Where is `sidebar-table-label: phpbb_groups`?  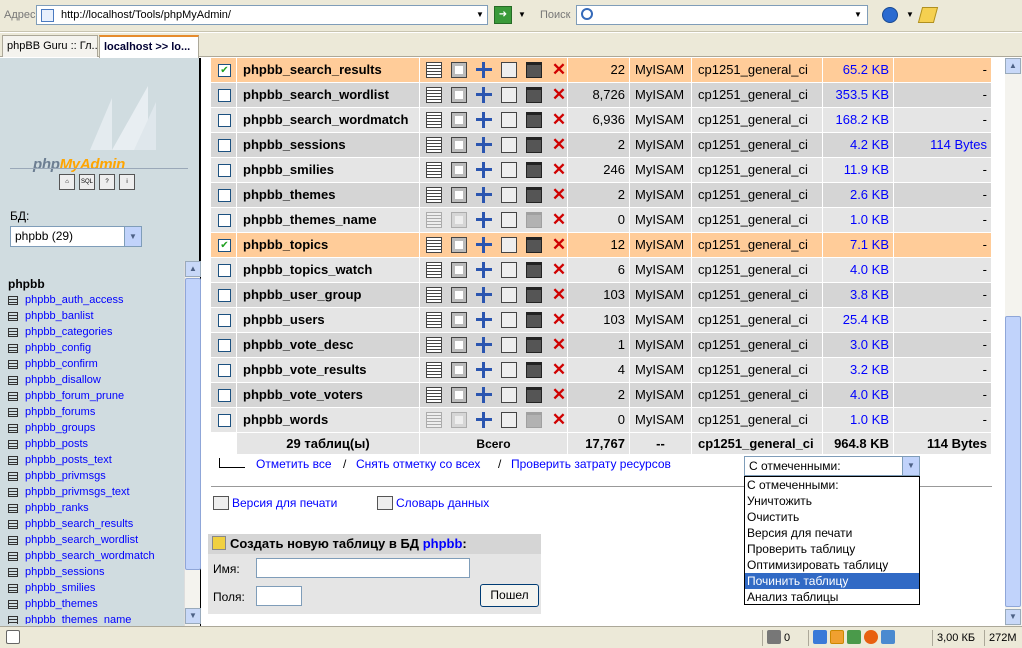
sidebar-table-label: phpbb_groups is located at coordinates (60, 428).